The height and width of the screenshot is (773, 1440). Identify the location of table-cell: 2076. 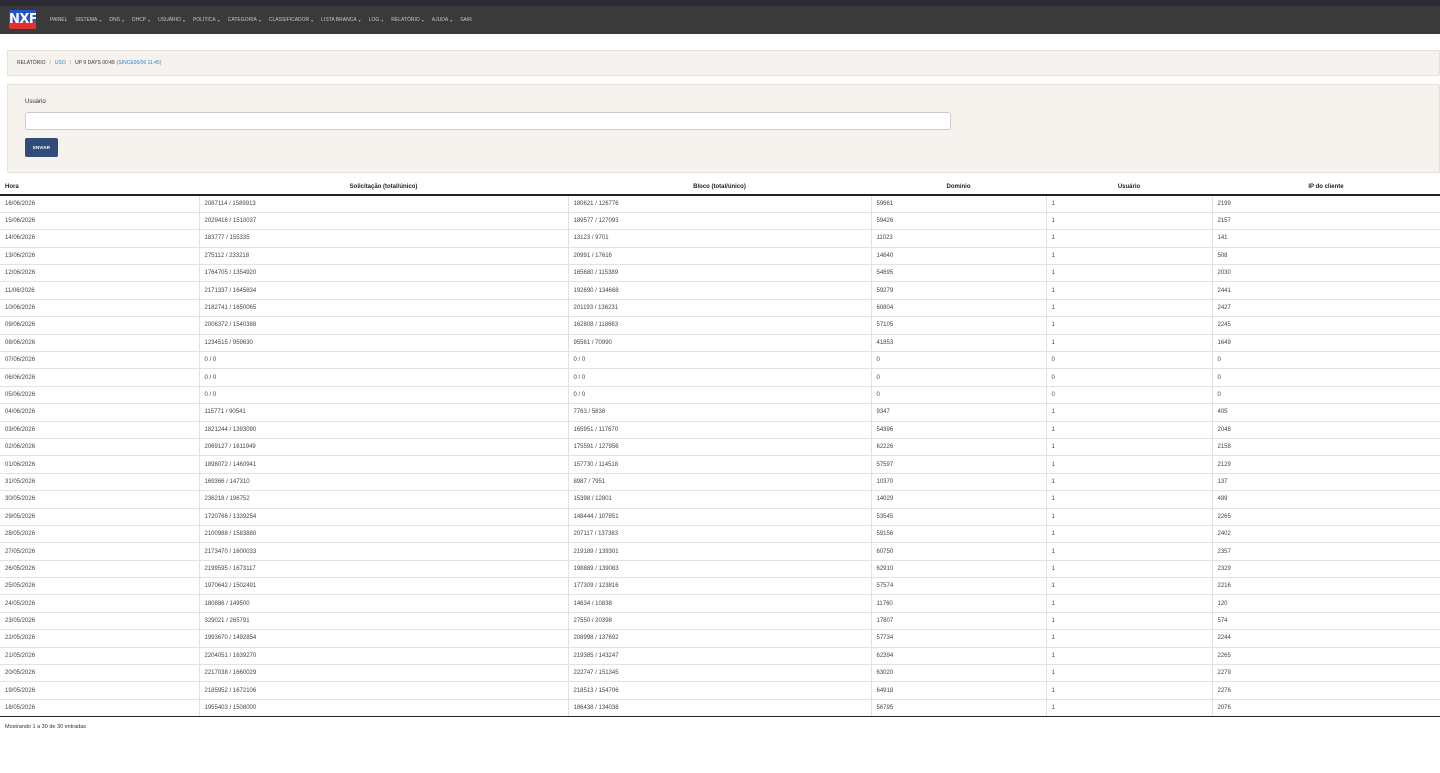
(1325, 708).